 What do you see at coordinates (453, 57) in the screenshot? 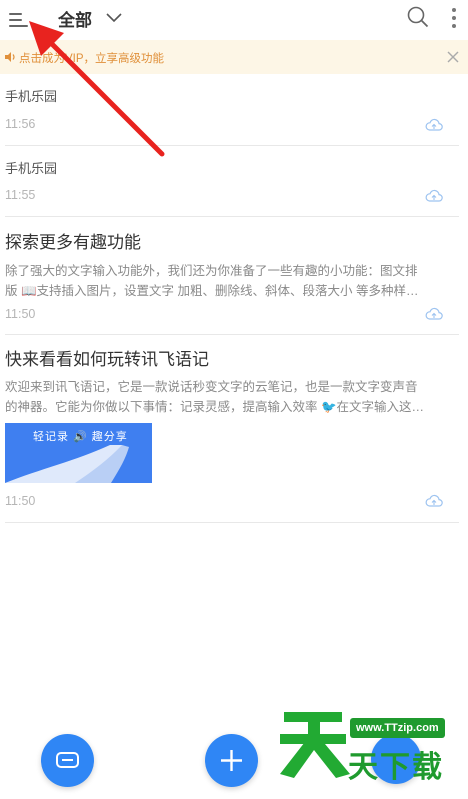
I see `close-icon` at bounding box center [453, 57].